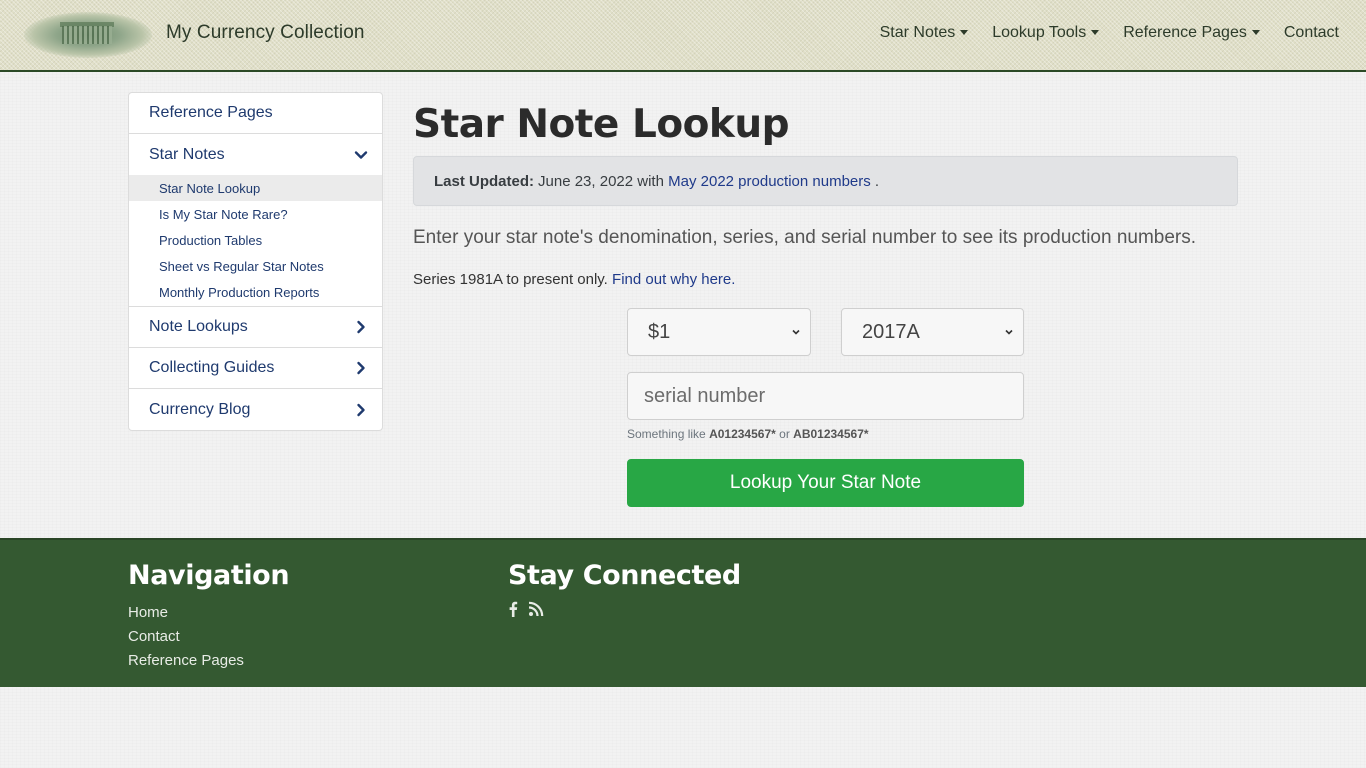 This screenshot has width=1366, height=768. What do you see at coordinates (200, 409) in the screenshot?
I see `sidebar-item-label: Currency Blog` at bounding box center [200, 409].